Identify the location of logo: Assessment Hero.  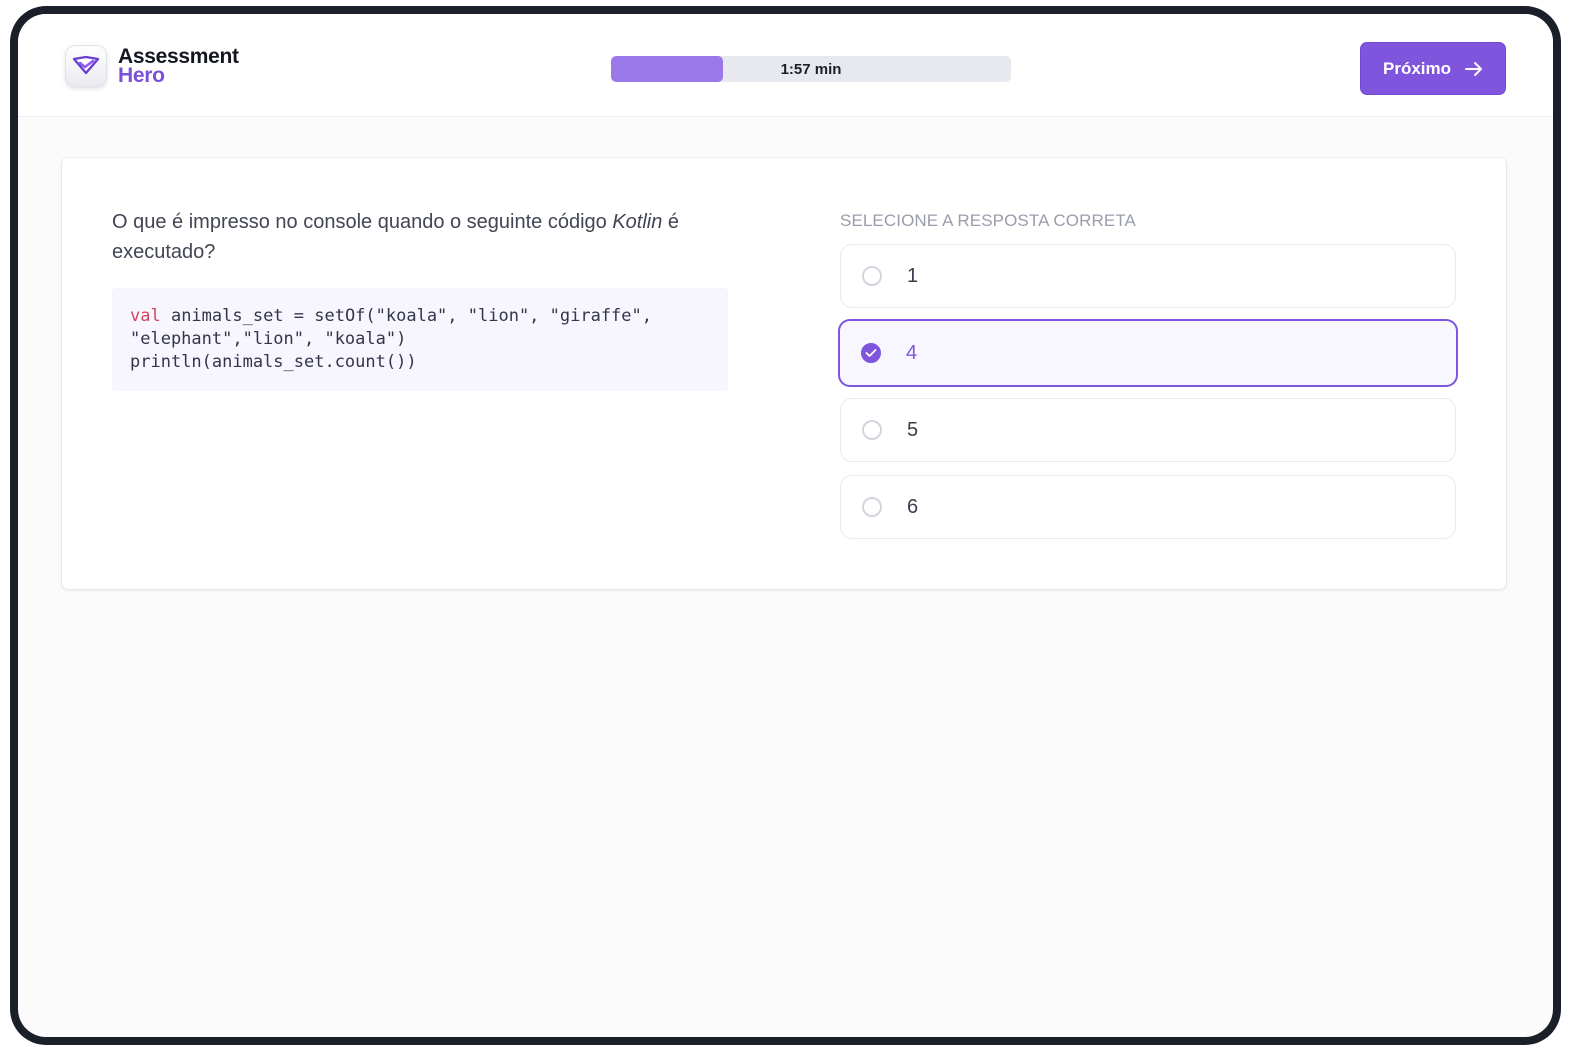
(152, 66).